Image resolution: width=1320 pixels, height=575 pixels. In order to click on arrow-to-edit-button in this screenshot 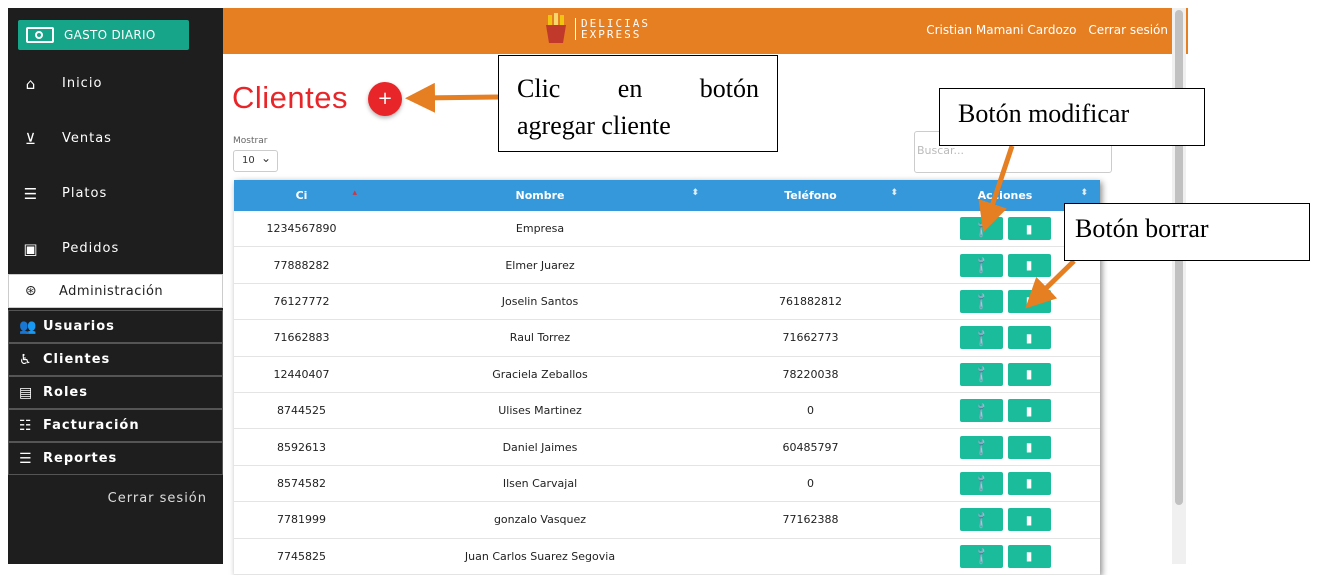, I will do `click(996, 189)`.